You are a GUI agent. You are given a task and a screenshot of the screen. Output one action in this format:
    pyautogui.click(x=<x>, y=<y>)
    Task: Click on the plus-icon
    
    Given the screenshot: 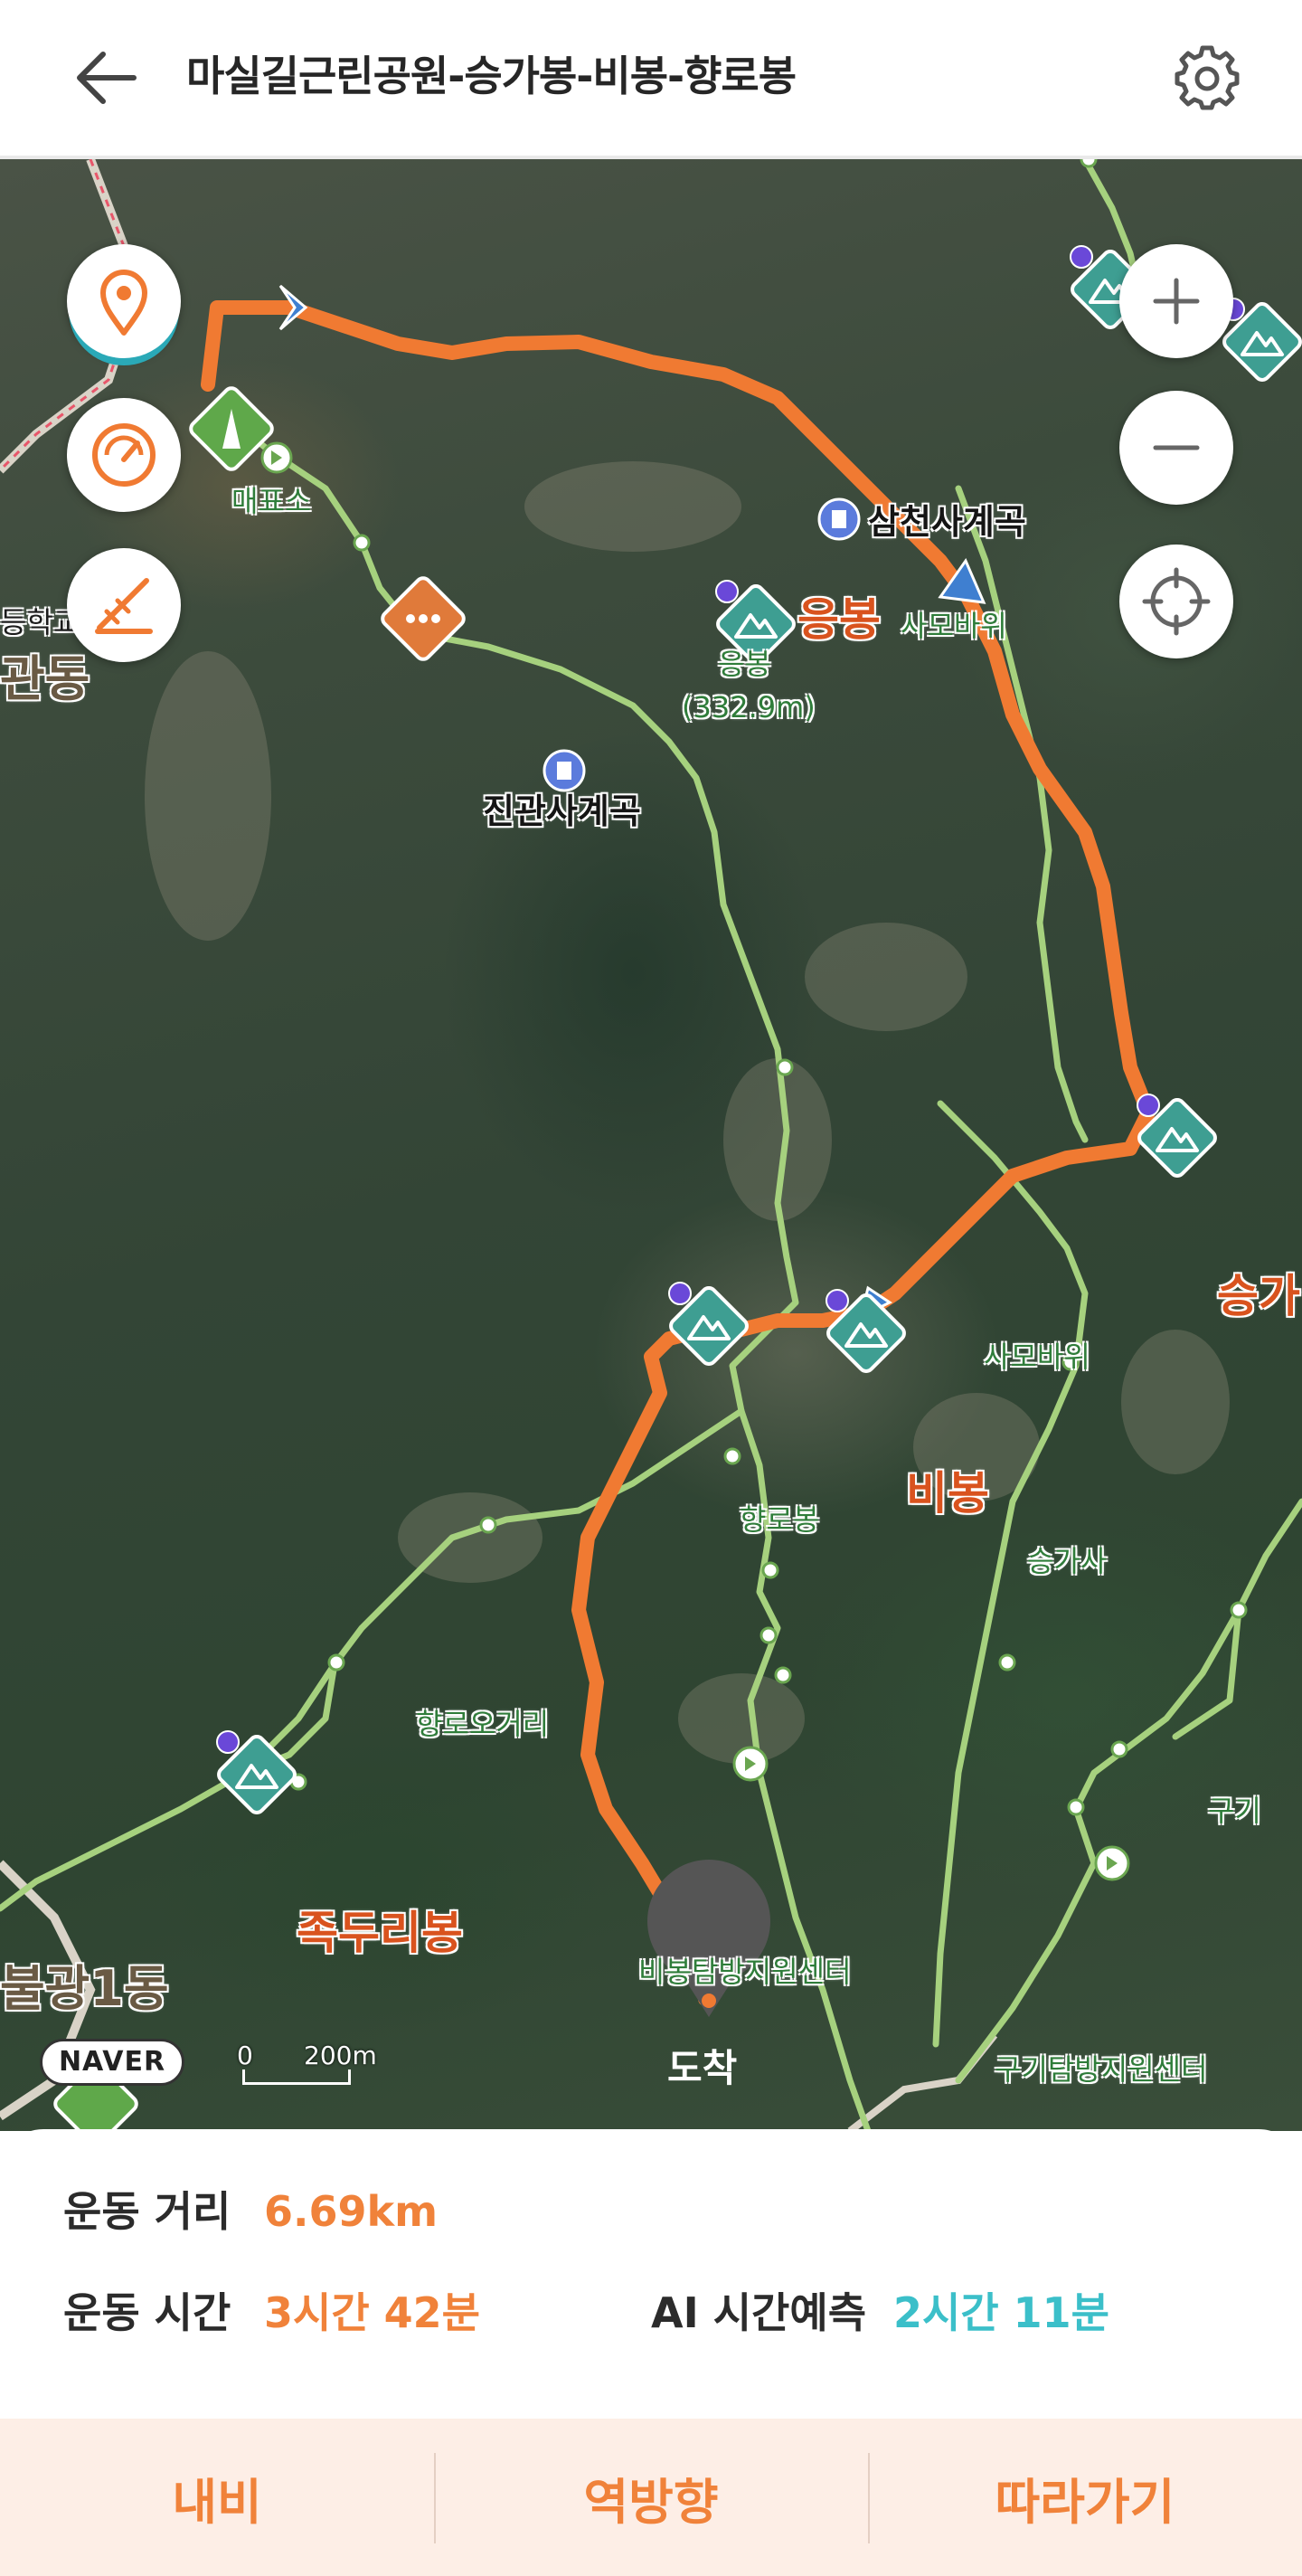 What is the action you would take?
    pyautogui.click(x=1176, y=301)
    